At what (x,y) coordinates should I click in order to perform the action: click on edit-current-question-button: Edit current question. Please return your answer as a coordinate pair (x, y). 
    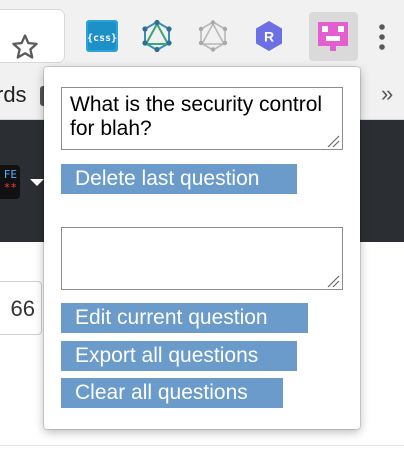
    Looking at the image, I should click on (184, 318).